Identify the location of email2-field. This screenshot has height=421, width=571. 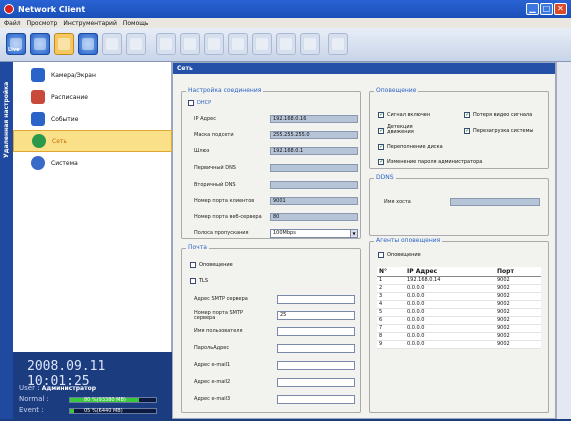
(316, 382).